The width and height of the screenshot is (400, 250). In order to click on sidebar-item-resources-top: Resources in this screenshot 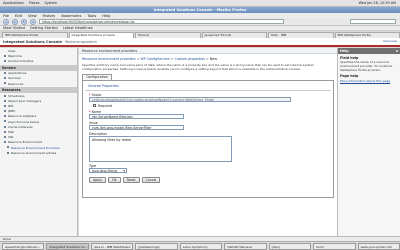, I will do `click(38, 83)`.